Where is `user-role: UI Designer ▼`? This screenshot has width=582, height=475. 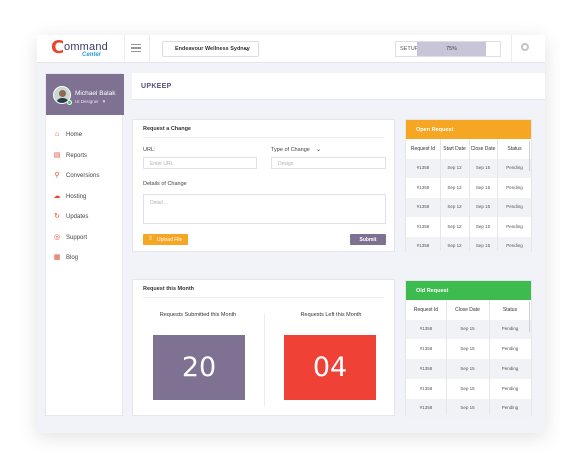
user-role: UI Designer ▼ is located at coordinates (90, 101).